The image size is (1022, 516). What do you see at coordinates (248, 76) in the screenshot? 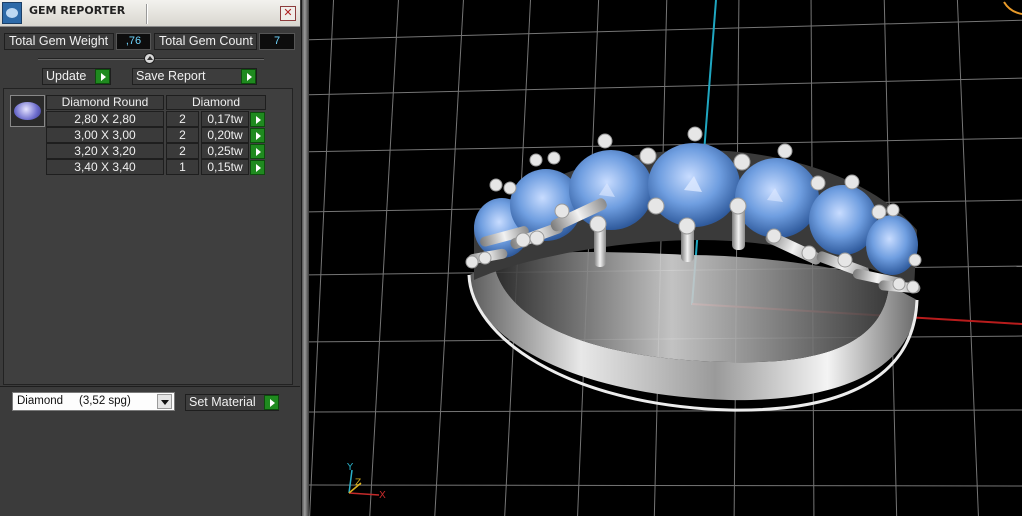
I see `save-report-go-icon` at bounding box center [248, 76].